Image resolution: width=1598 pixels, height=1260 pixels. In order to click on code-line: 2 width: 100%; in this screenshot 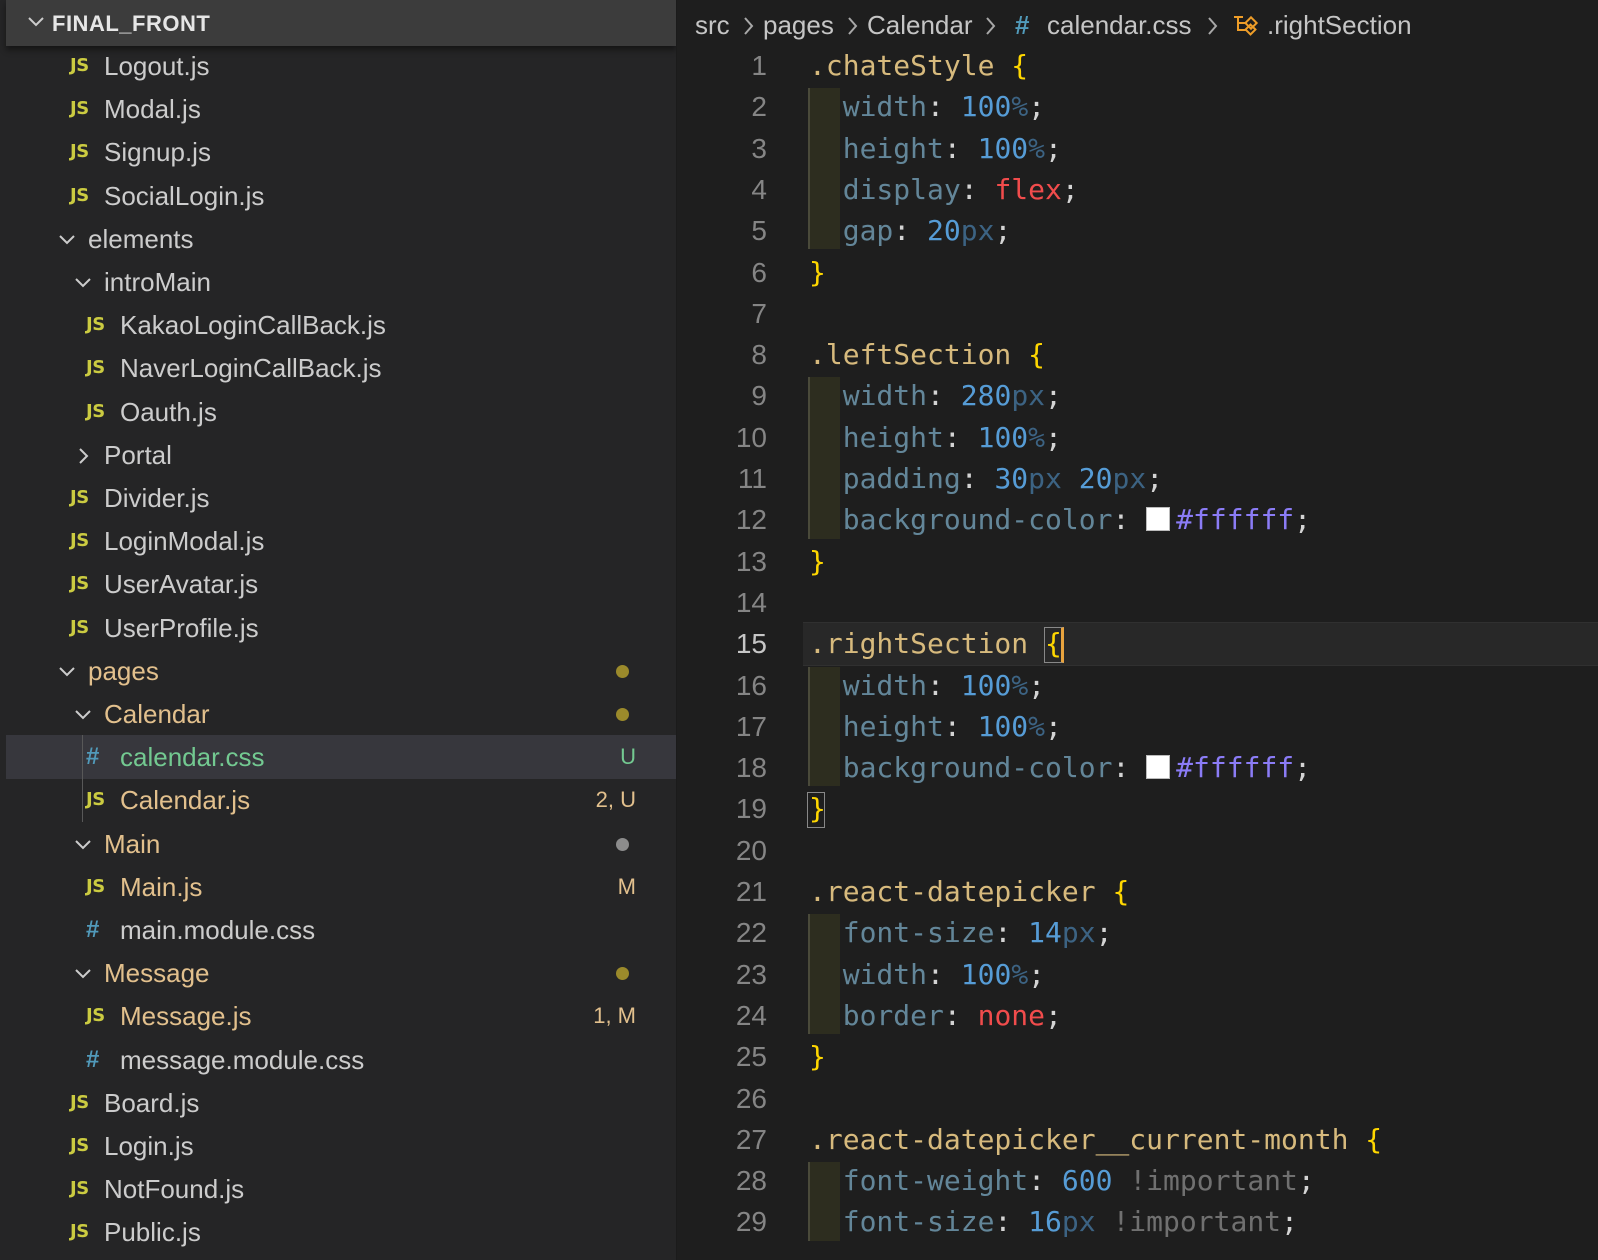, I will do `click(1137, 107)`.